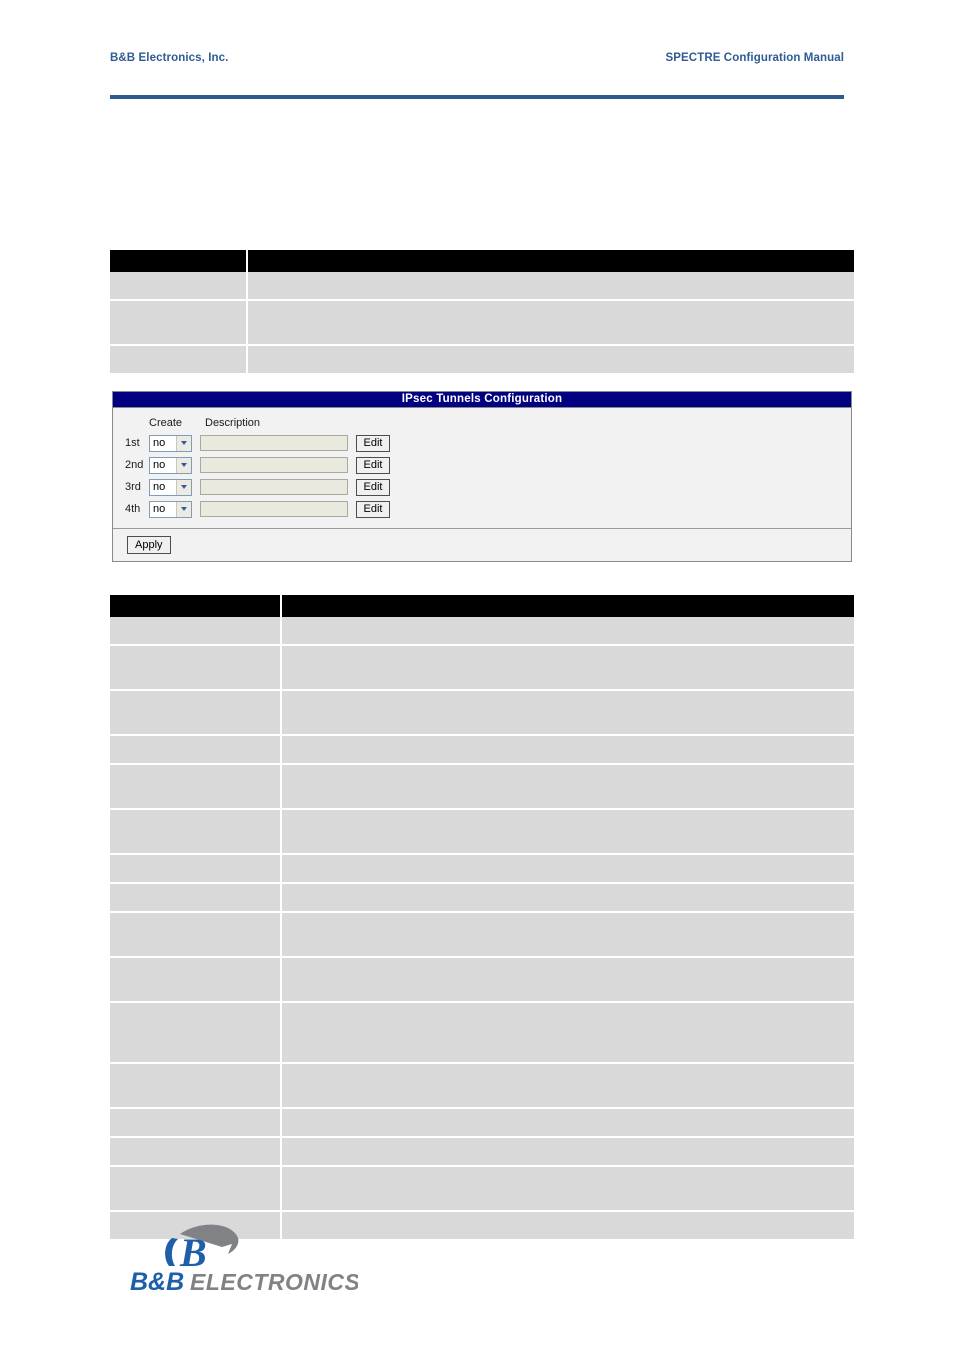 Image resolution: width=954 pixels, height=1350 pixels. Describe the element at coordinates (754, 58) in the screenshot. I see `header-manual-title: SPECTRE Configuration Manual` at that location.